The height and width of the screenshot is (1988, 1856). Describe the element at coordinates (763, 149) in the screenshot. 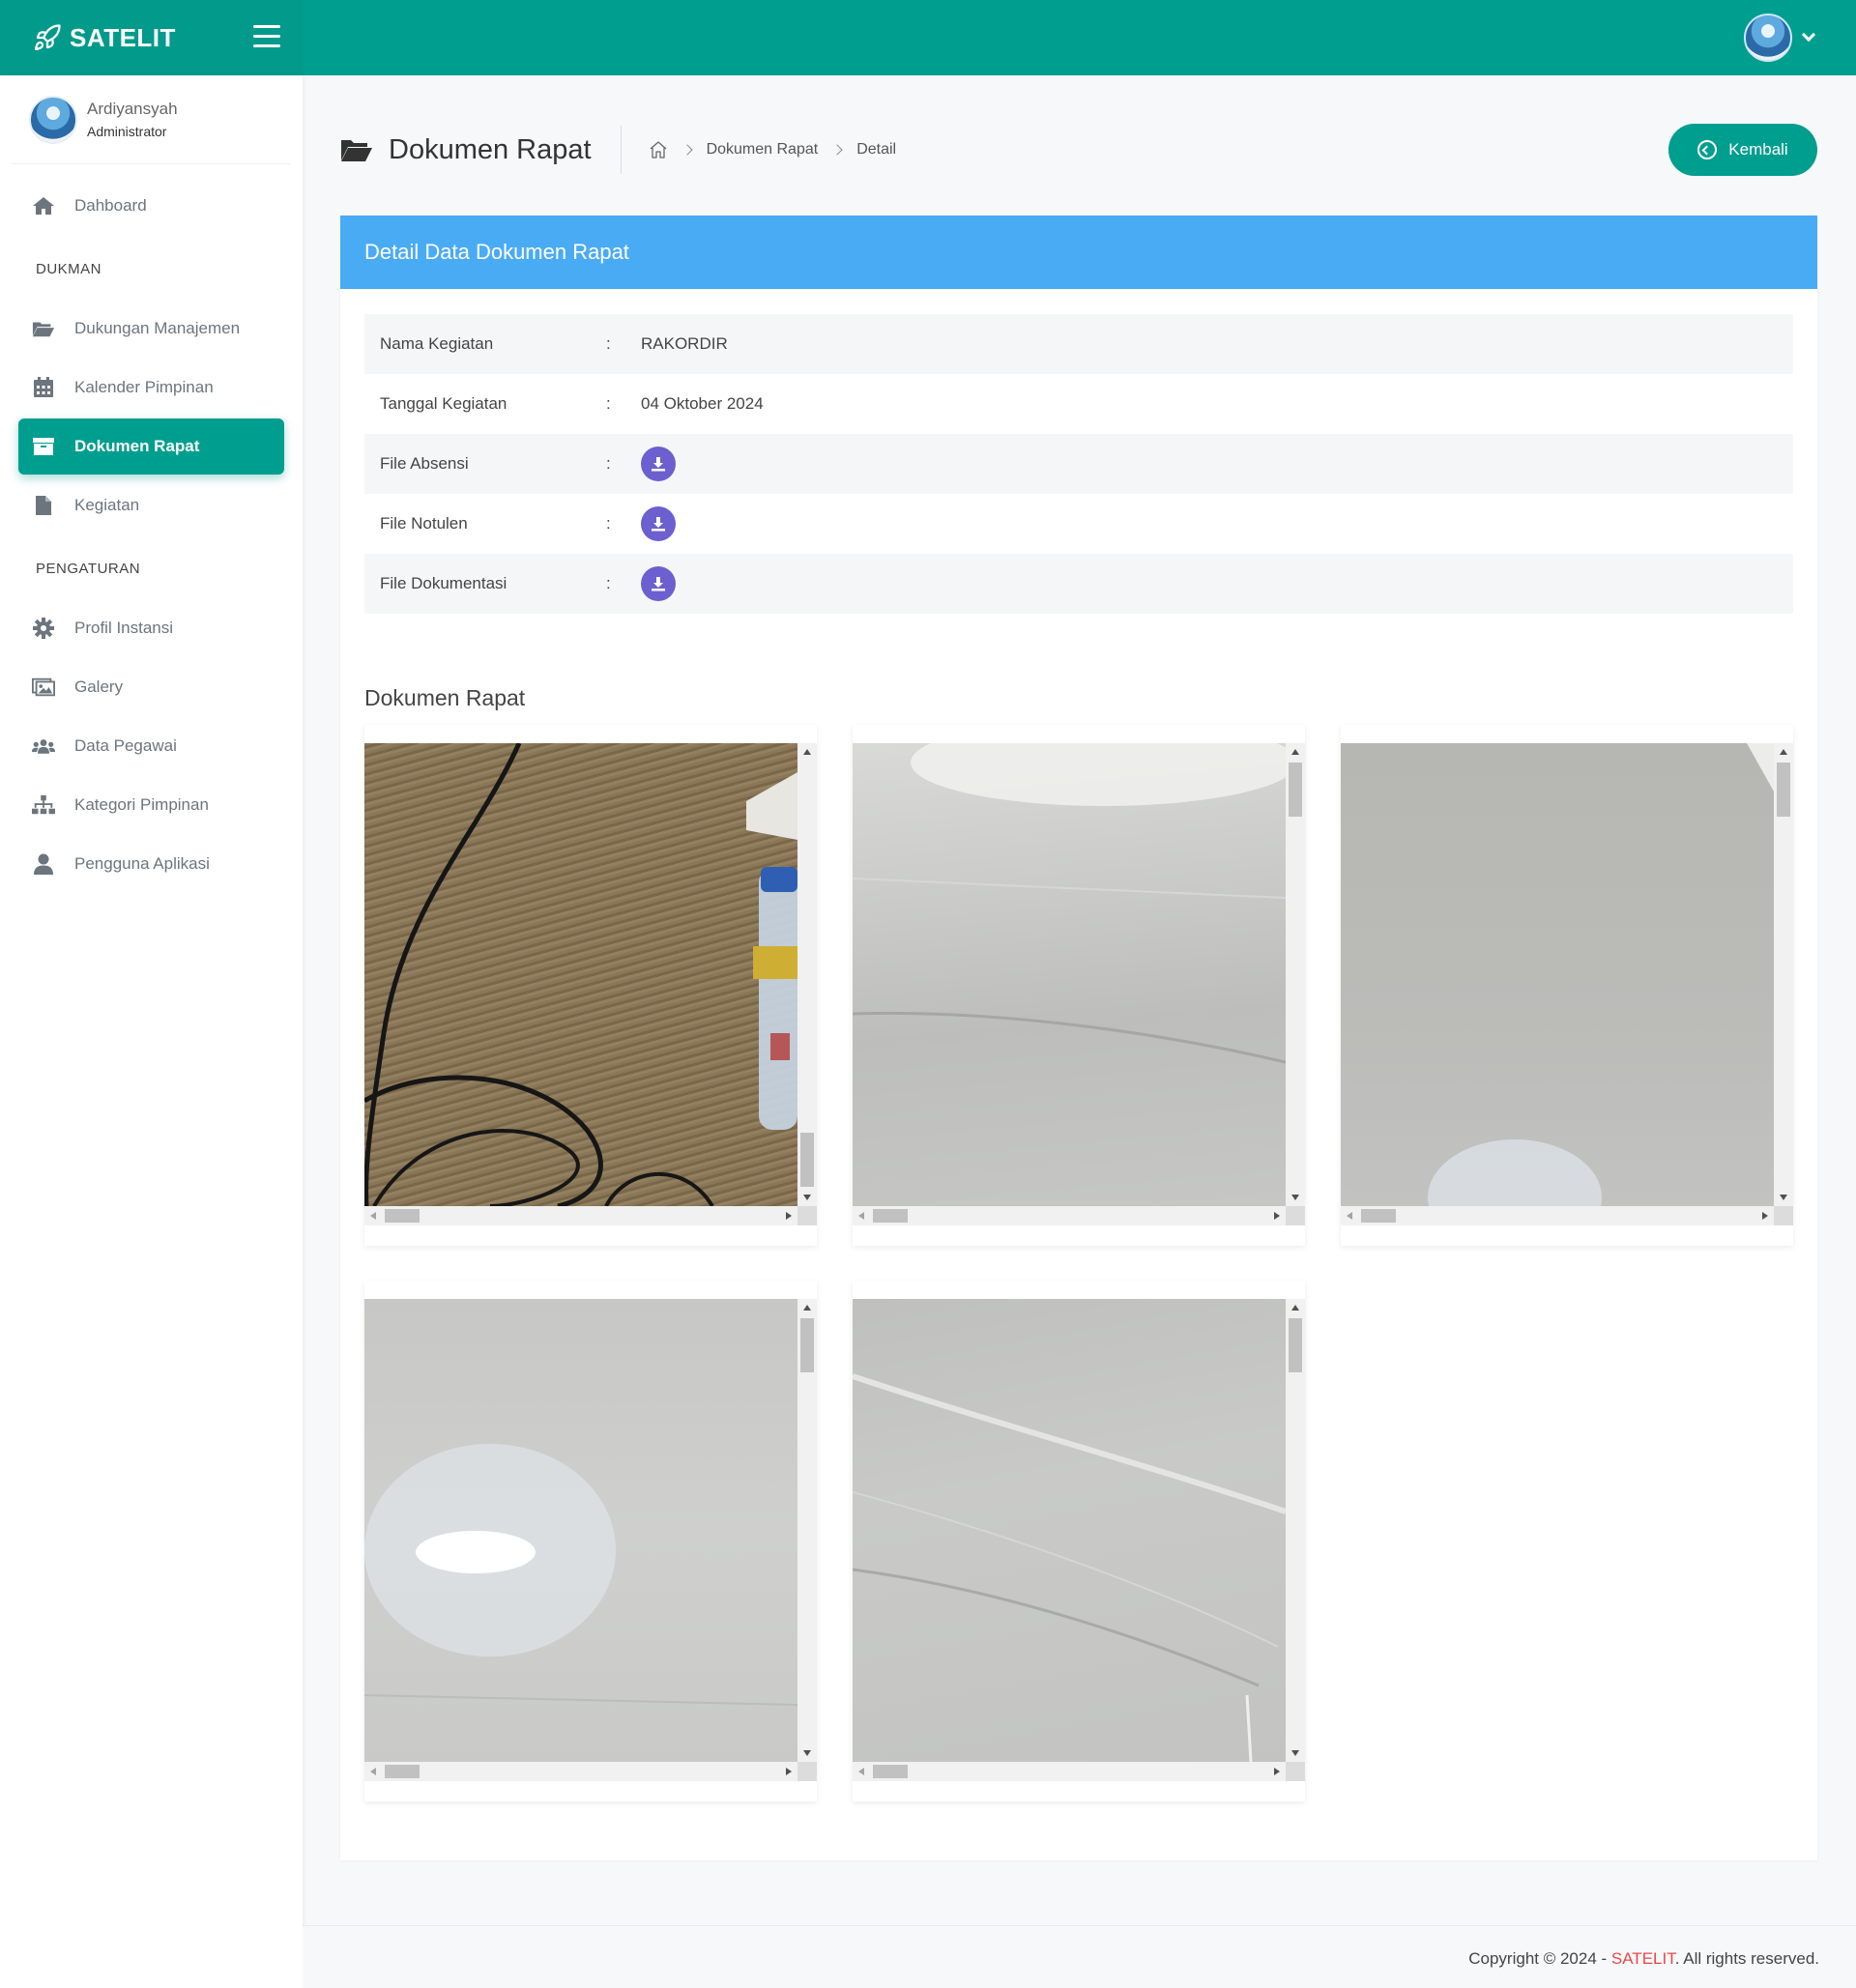

I see `breadcrumb-item-dokumen-rapat: Dokumen Rapat` at that location.